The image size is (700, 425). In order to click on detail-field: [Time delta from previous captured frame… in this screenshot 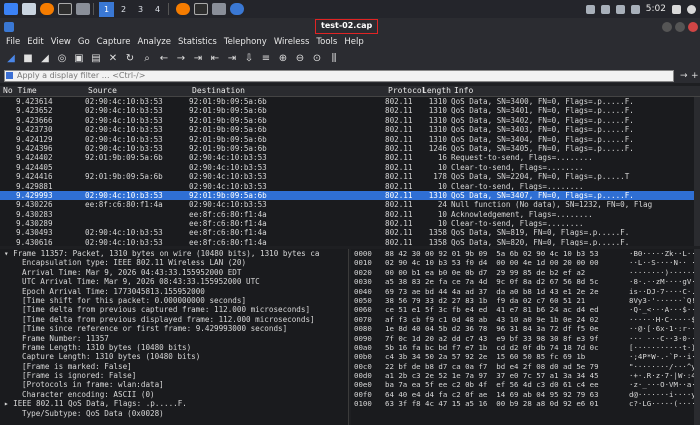, I will do `click(174, 309)`.